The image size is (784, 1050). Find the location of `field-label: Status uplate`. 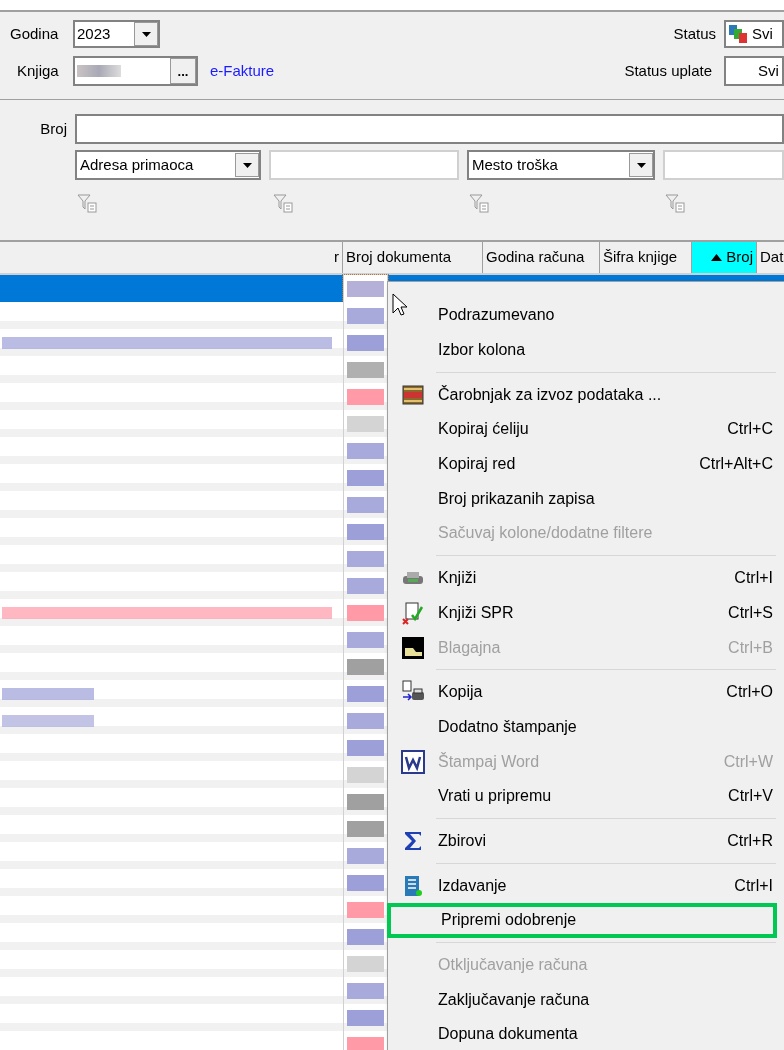

field-label: Status uplate is located at coordinates (668, 70).